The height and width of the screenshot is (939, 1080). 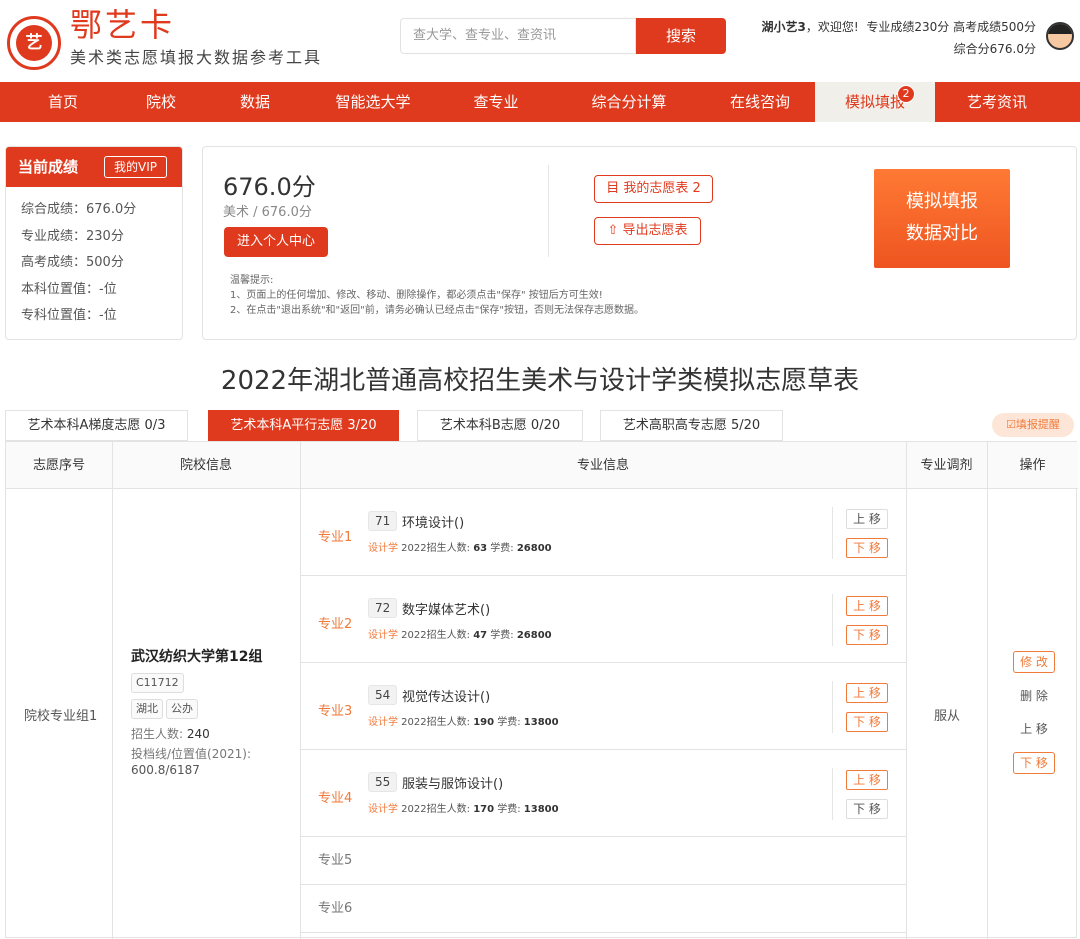 What do you see at coordinates (603, 909) in the screenshot?
I see `empty-major-slot: 专业6` at bounding box center [603, 909].